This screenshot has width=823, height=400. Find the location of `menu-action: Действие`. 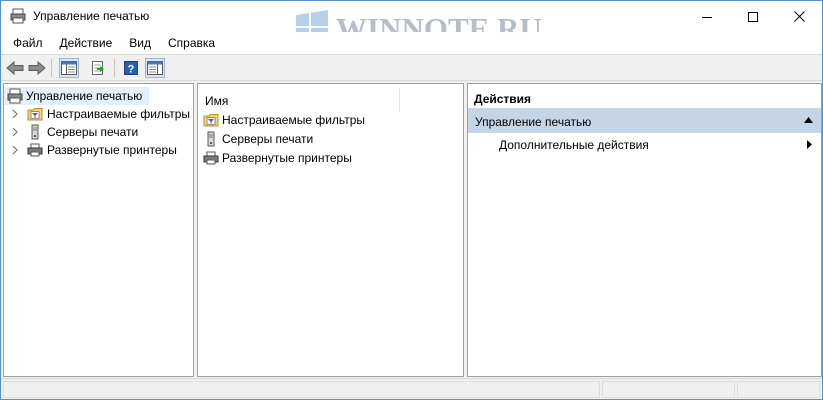

menu-action: Действие is located at coordinates (86, 43).